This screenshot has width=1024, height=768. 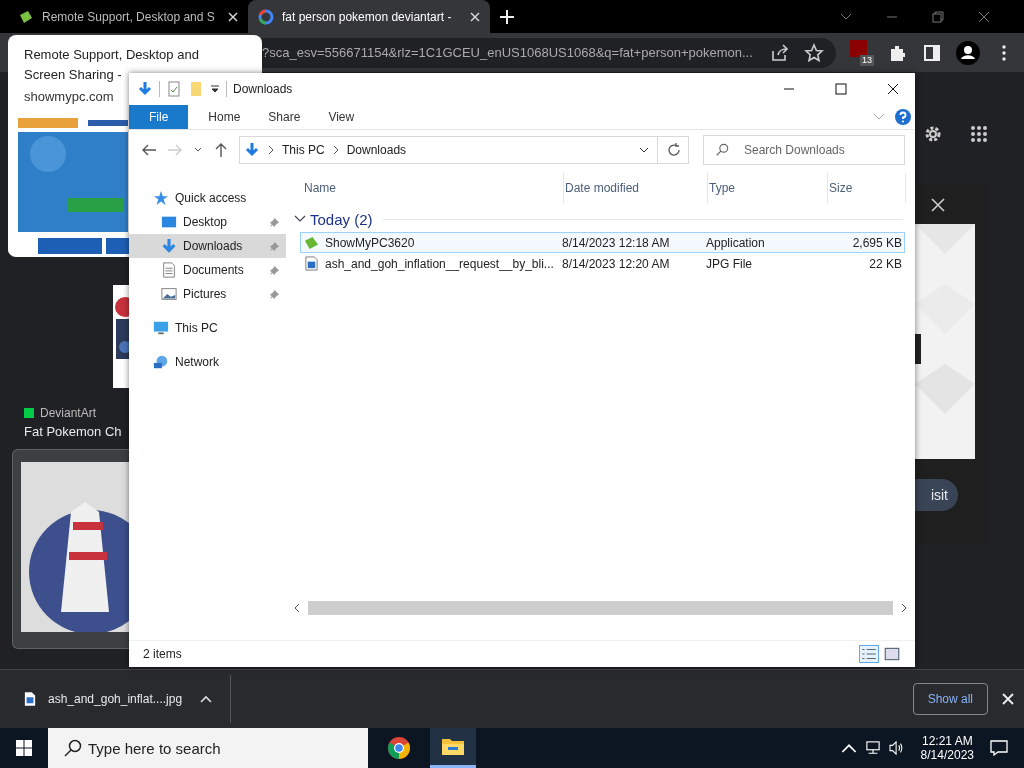 I want to click on nav-item: Pictures, so click(x=207, y=294).